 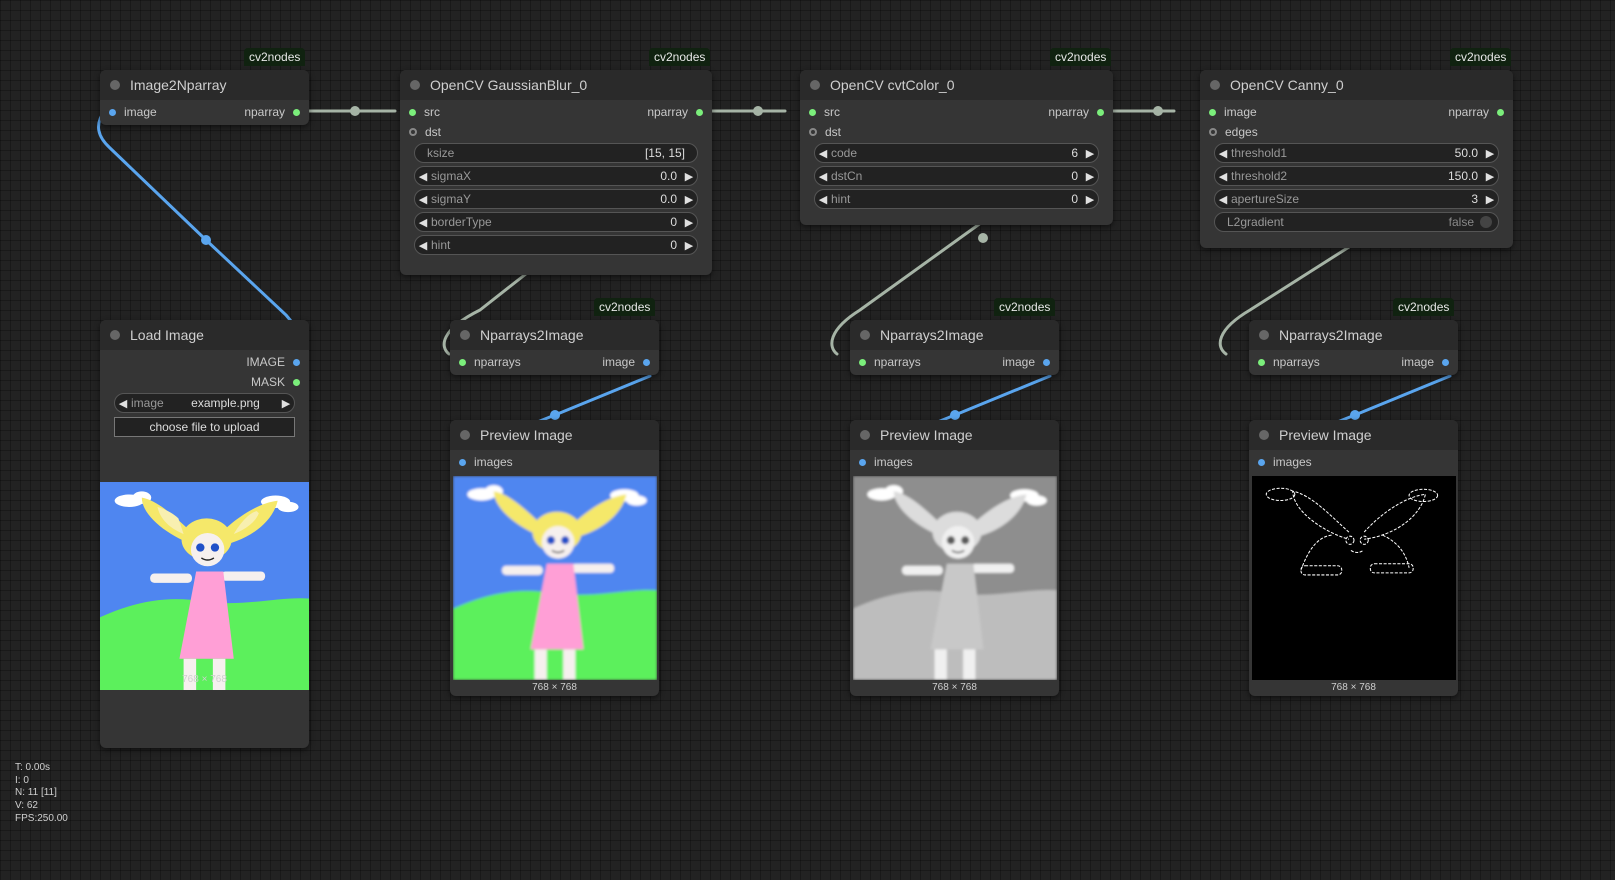 I want to click on widget-l2gradient-toggle: L2gradient false, so click(x=1356, y=222).